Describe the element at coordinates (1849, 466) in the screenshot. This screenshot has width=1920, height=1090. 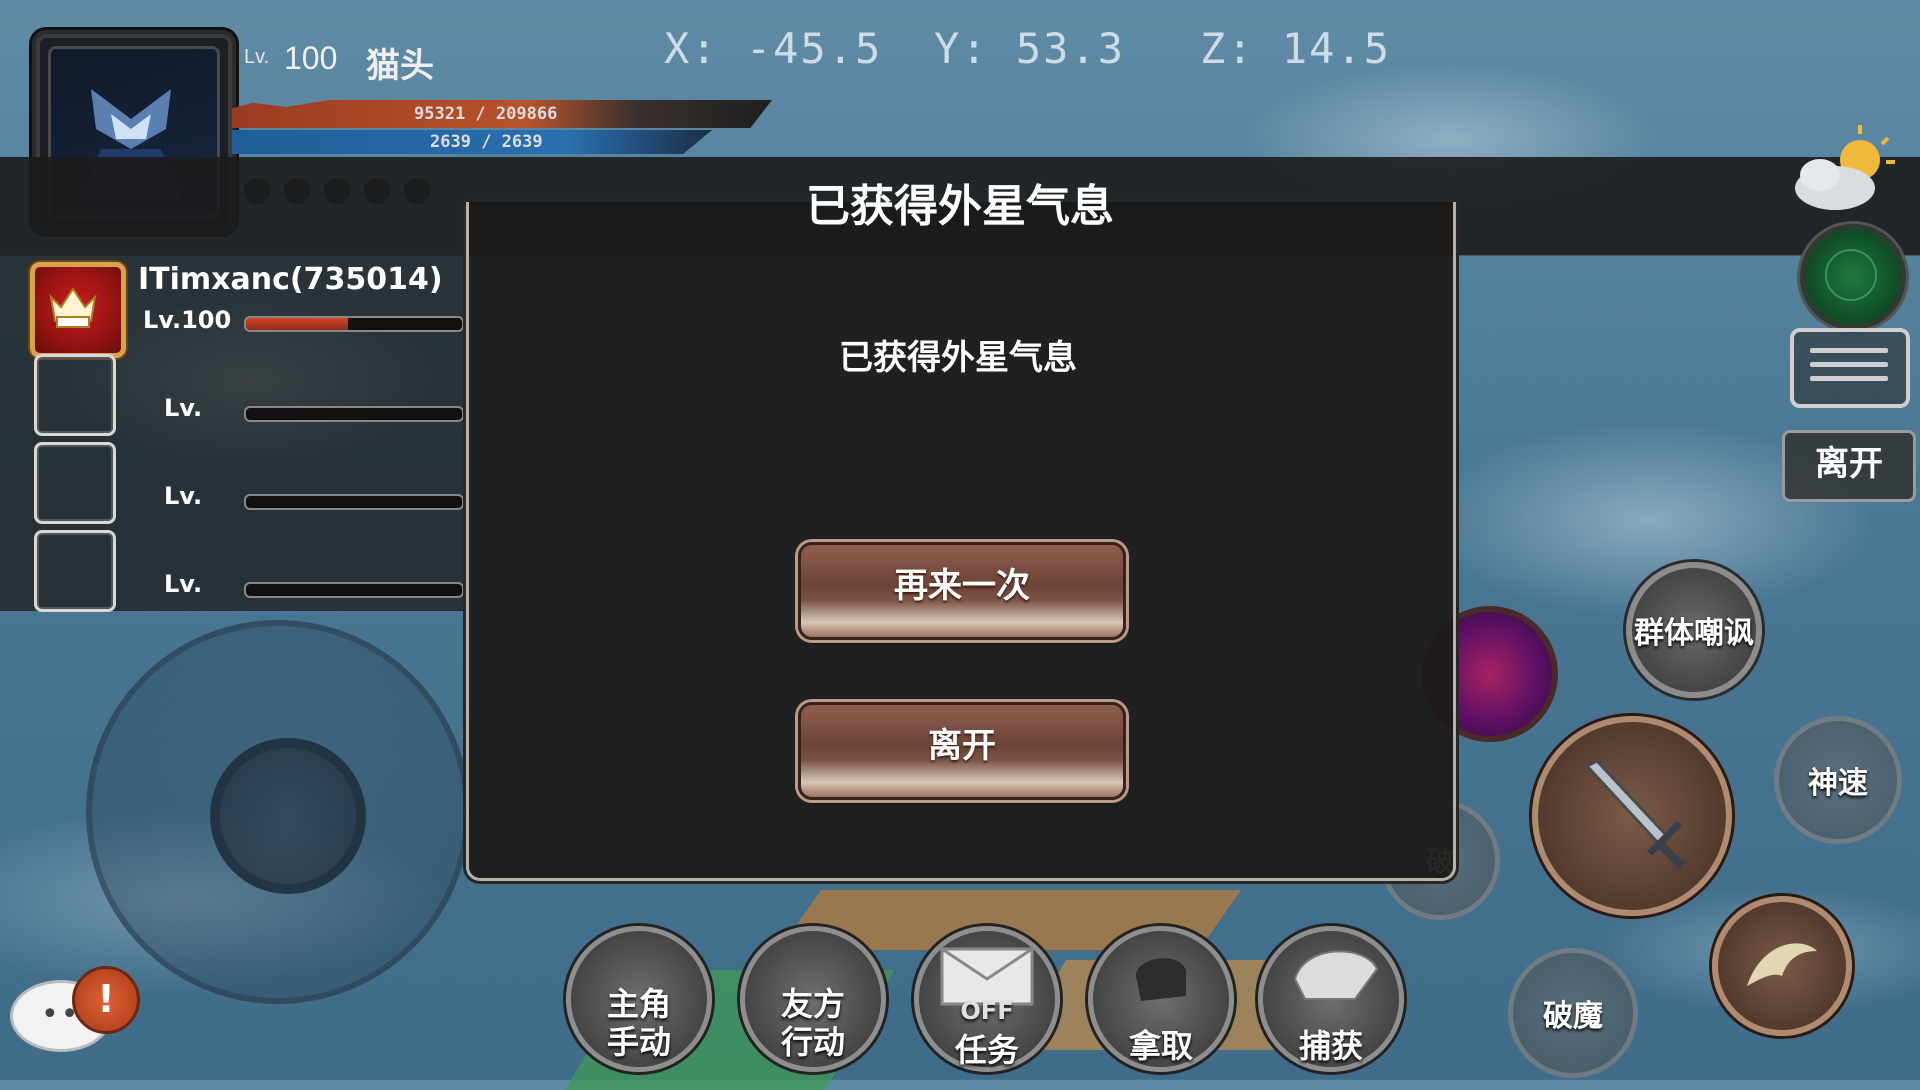
I see `leave-button-side: 离开` at that location.